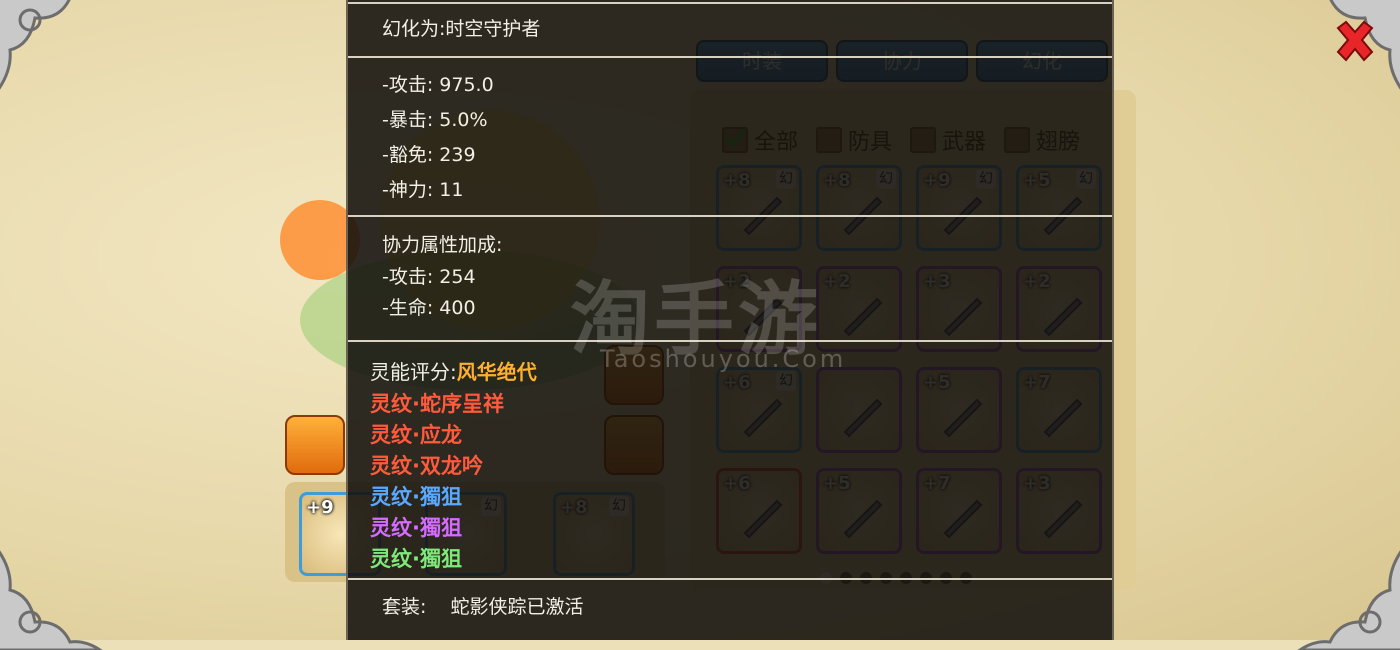 The width and height of the screenshot is (1400, 650). I want to click on stat-immunity: -豁免: 239, so click(429, 155).